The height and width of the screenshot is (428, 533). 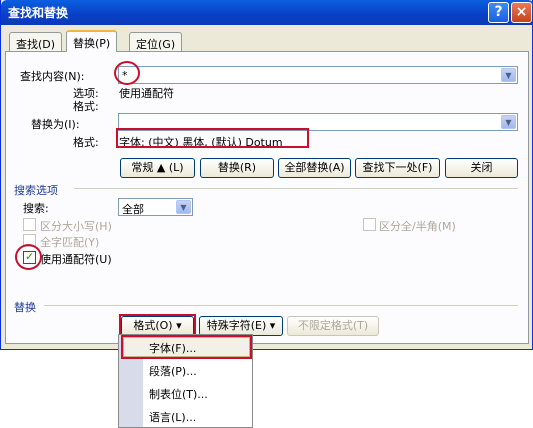 What do you see at coordinates (498, 12) in the screenshot?
I see `help-button: ?` at bounding box center [498, 12].